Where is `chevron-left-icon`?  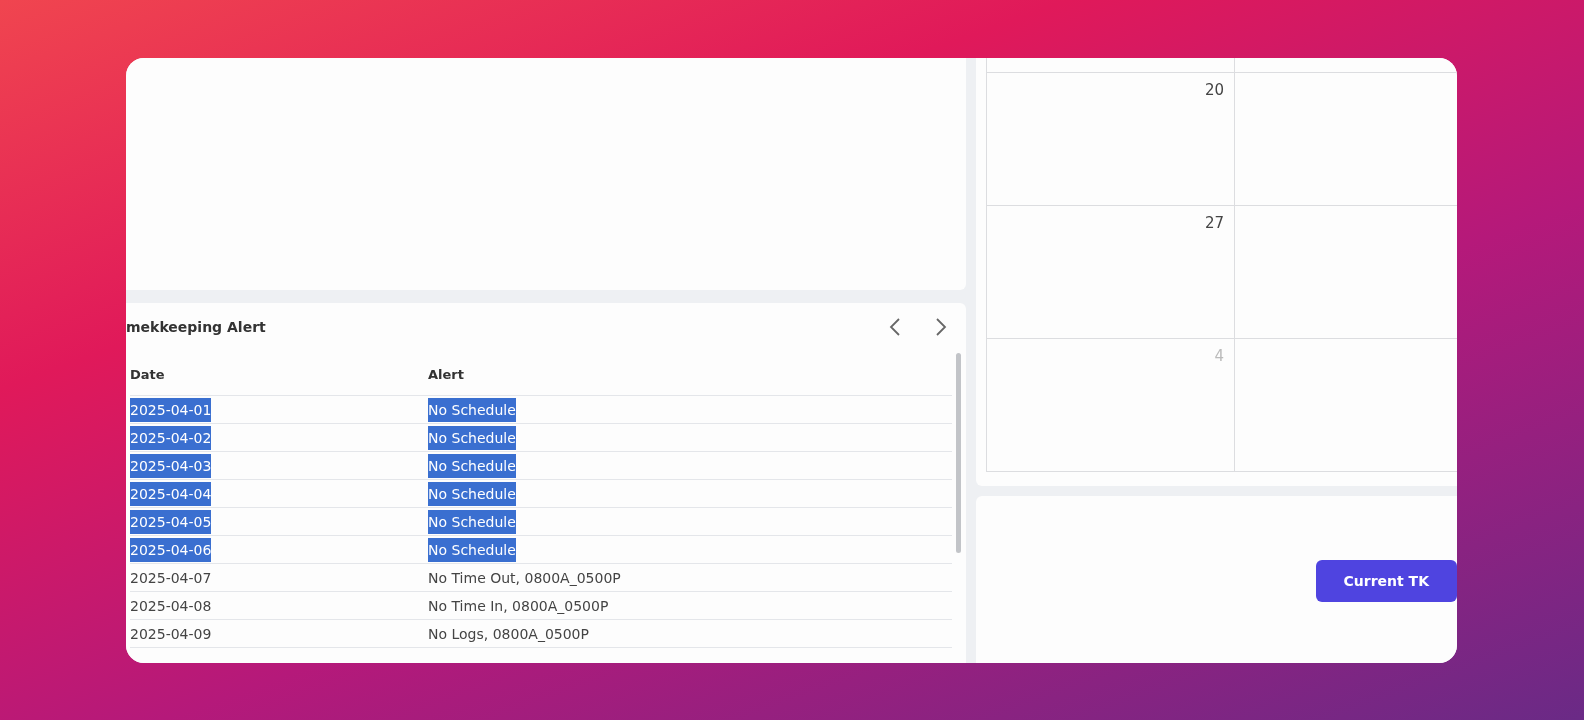
chevron-left-icon is located at coordinates (895, 327).